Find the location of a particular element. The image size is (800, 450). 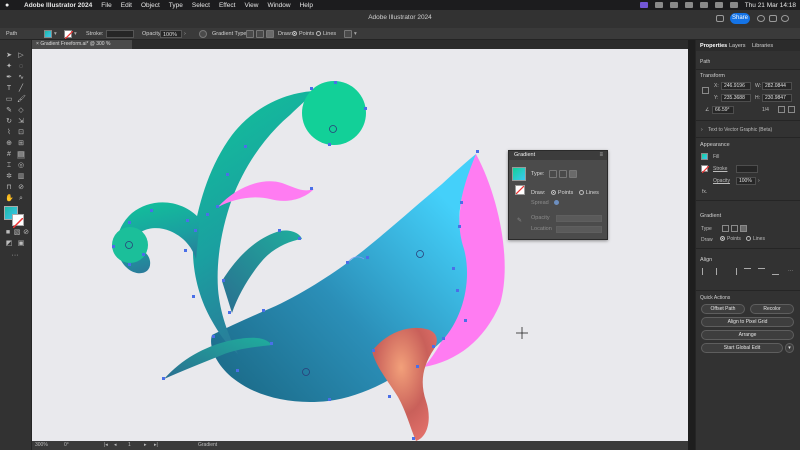

shape-builder-tool-icon: ⊕ is located at coordinates (9, 144).